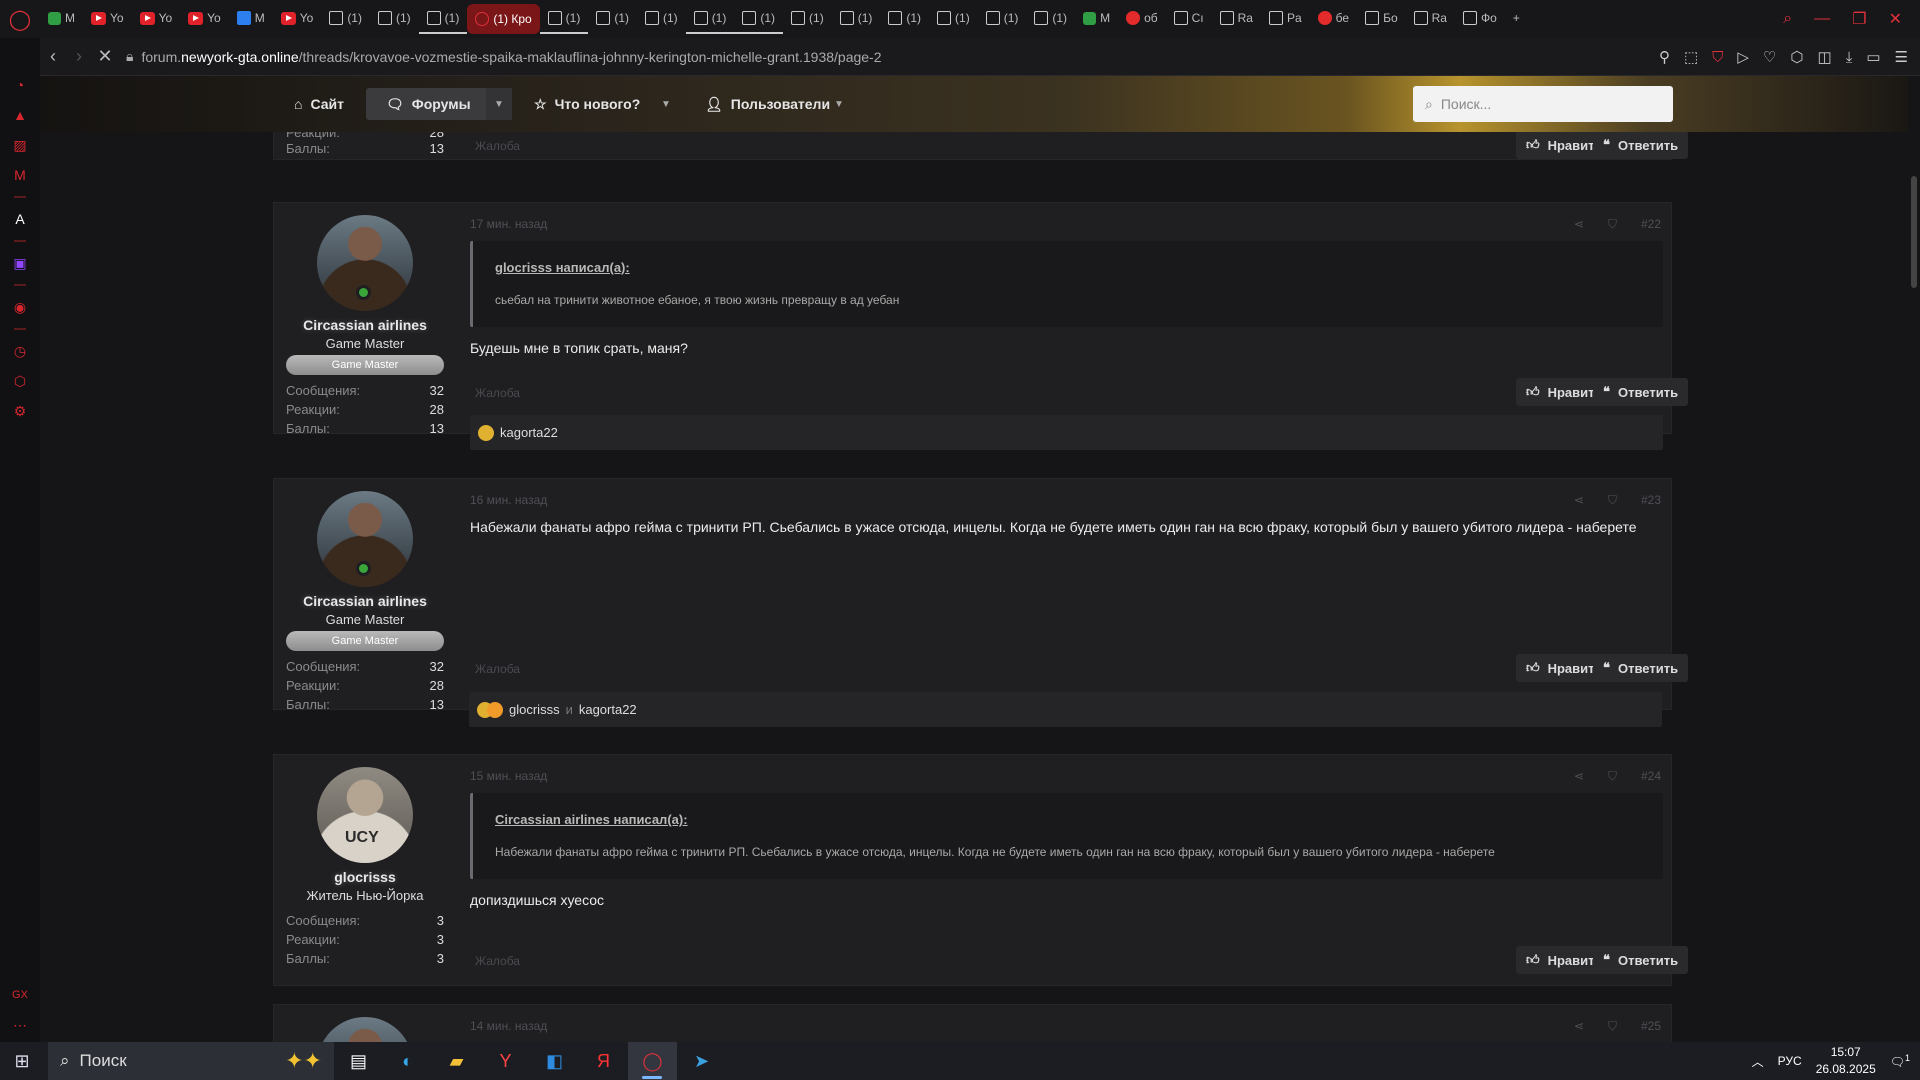 This screenshot has width=1920, height=1080. Describe the element at coordinates (839, 104) in the screenshot. I see `users-dropdown-icon: ▼` at that location.